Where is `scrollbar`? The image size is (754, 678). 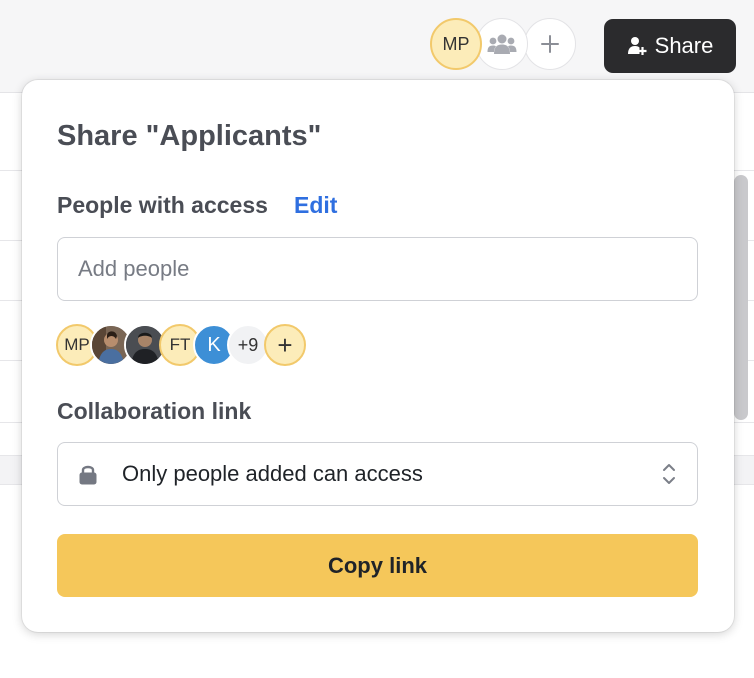 scrollbar is located at coordinates (741, 297).